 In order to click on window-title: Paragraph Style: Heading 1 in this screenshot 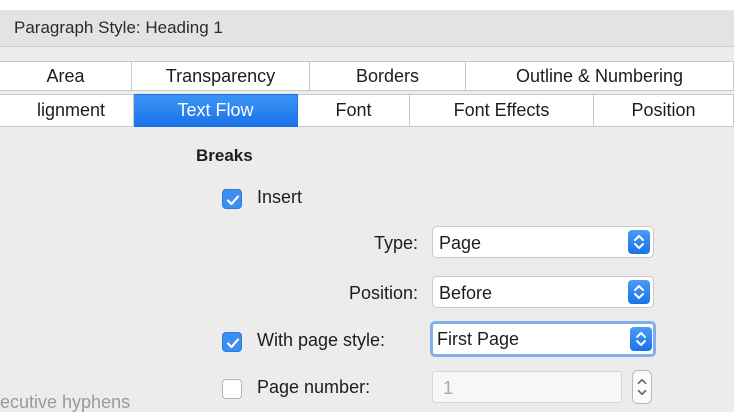, I will do `click(118, 27)`.